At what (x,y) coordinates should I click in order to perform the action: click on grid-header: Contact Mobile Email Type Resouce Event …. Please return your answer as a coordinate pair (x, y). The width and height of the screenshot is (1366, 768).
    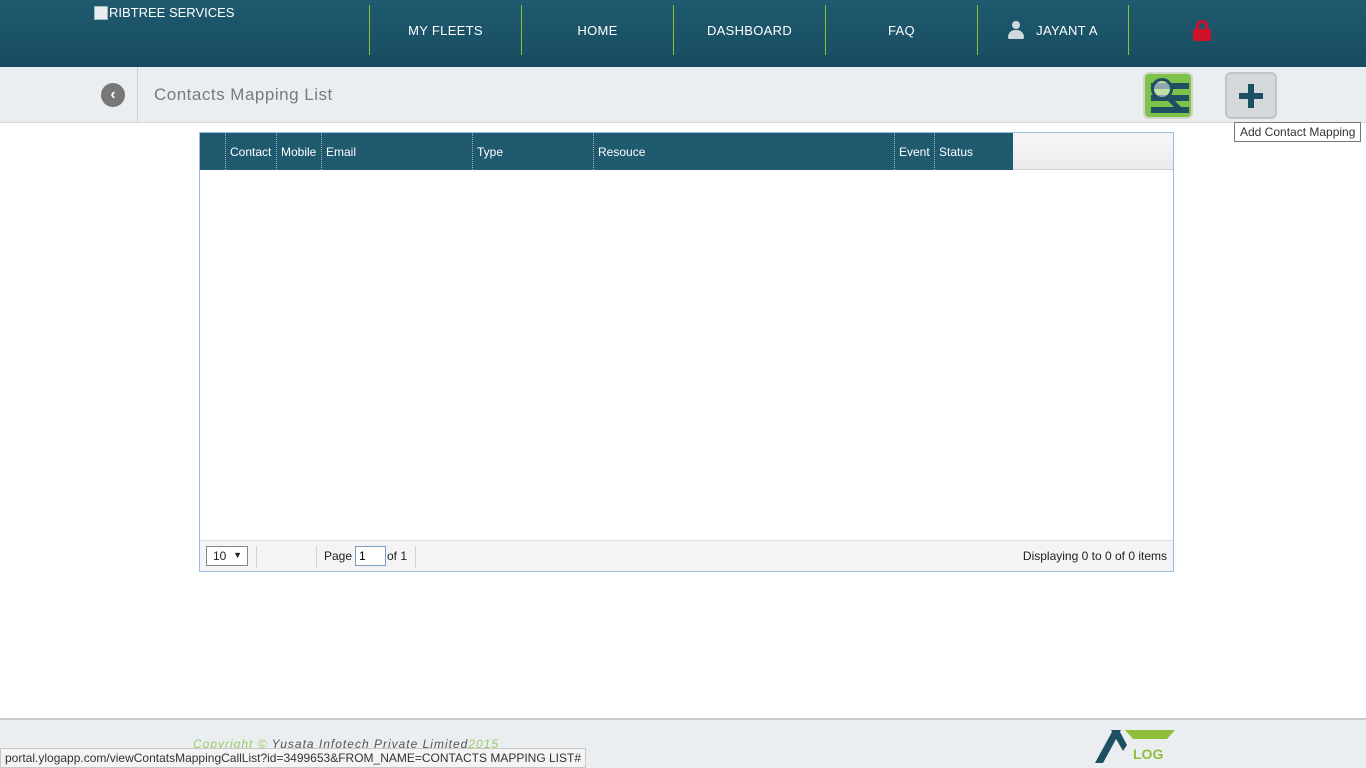
    Looking at the image, I should click on (686, 151).